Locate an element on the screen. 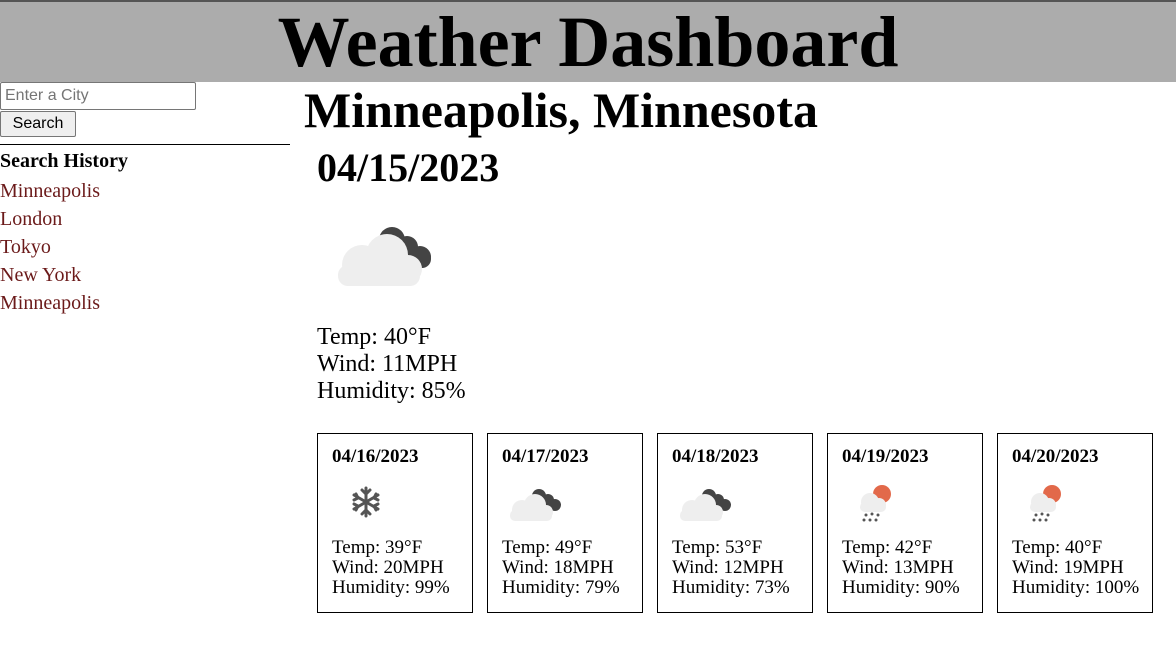 The image size is (1176, 650). forecast-conditions: Temp: 40°F Wind: 19MPH Humidity: 100% is located at coordinates (1075, 568).